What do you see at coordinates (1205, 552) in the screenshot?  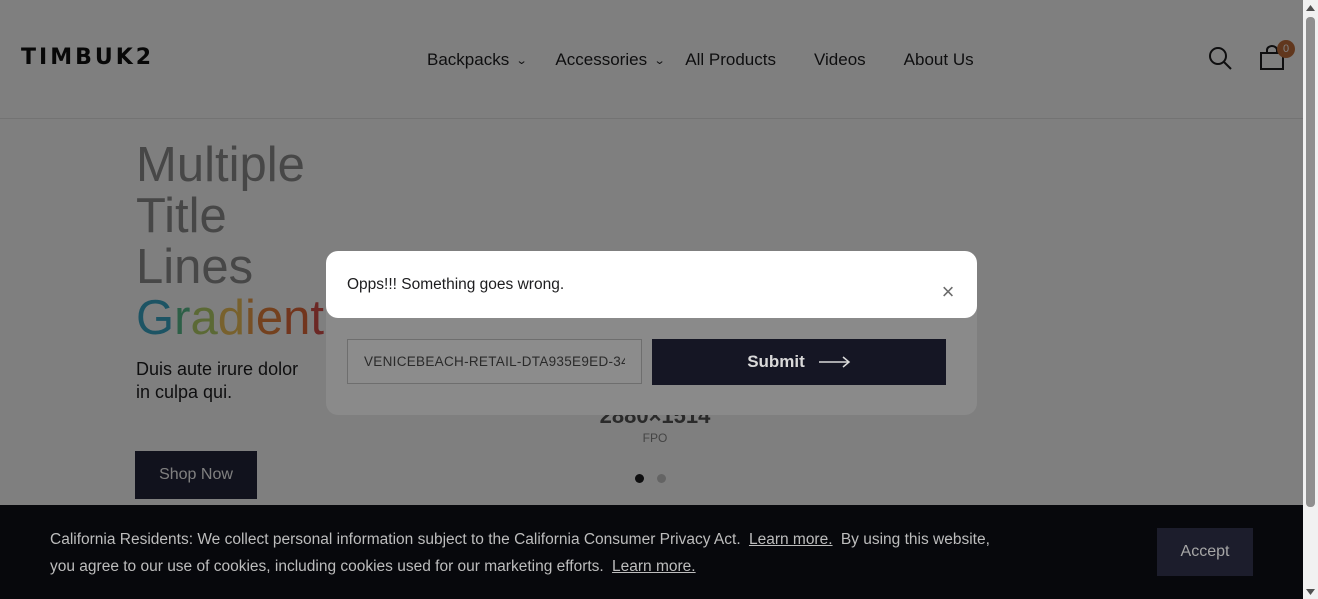 I see `accept-cookies-button: Accept` at bounding box center [1205, 552].